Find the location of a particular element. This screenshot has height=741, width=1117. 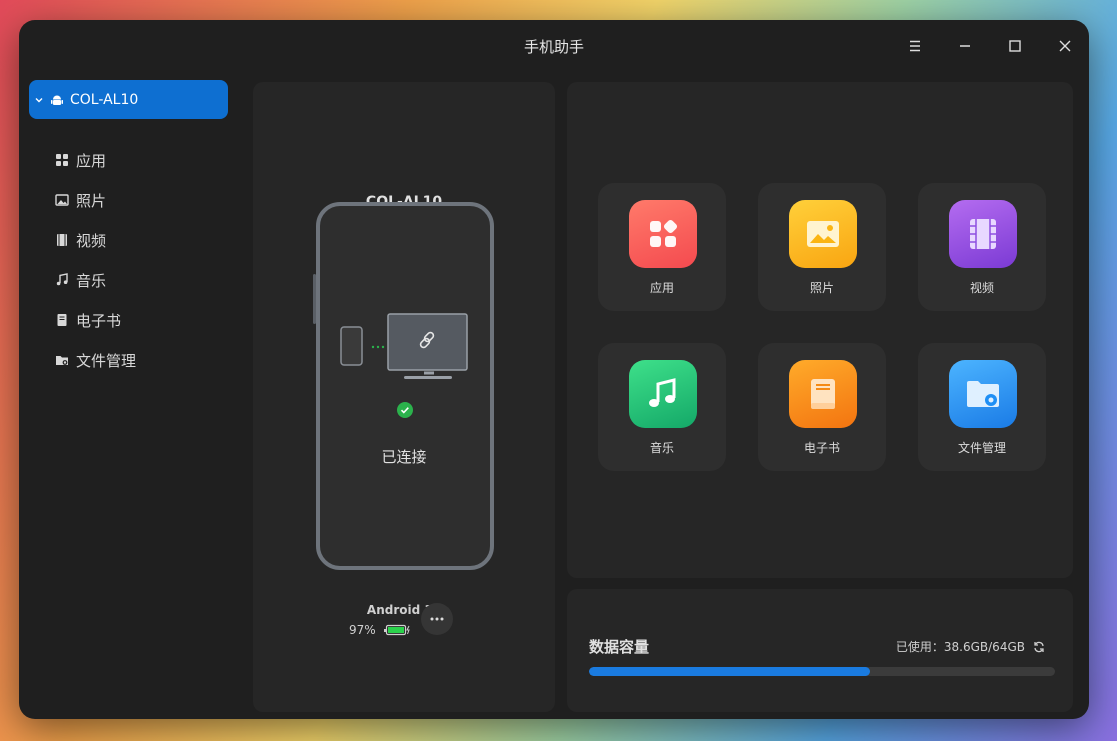

maximize-button is located at coordinates (1015, 46).